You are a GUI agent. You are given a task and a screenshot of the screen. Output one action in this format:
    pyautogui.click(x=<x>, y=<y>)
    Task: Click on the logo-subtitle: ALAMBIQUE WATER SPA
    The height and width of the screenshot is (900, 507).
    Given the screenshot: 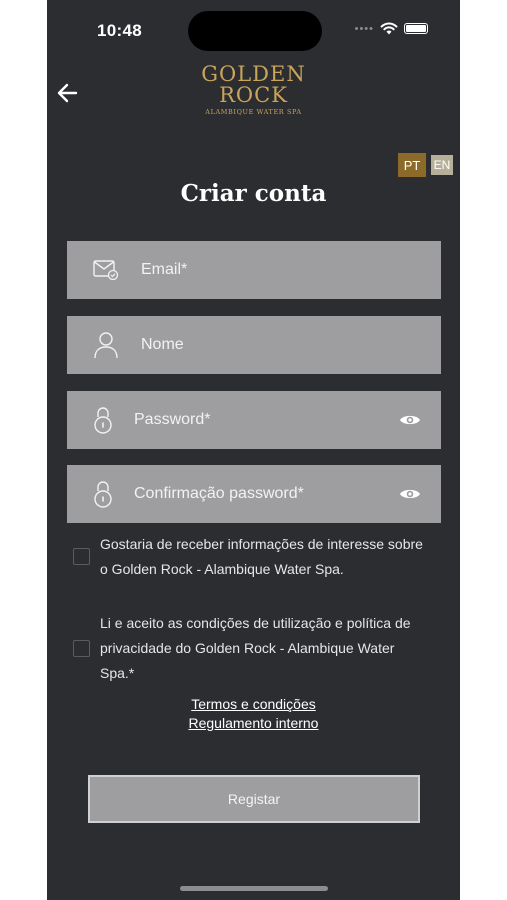 What is the action you would take?
    pyautogui.click(x=253, y=112)
    